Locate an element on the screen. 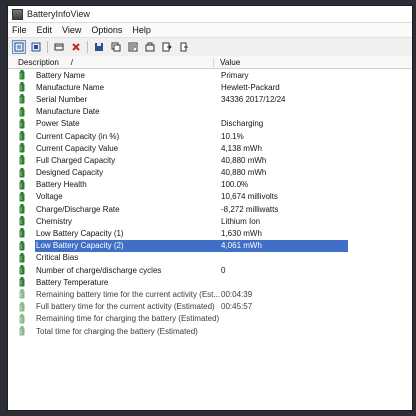 The width and height of the screenshot is (416, 416). copy-icon is located at coordinates (116, 47).